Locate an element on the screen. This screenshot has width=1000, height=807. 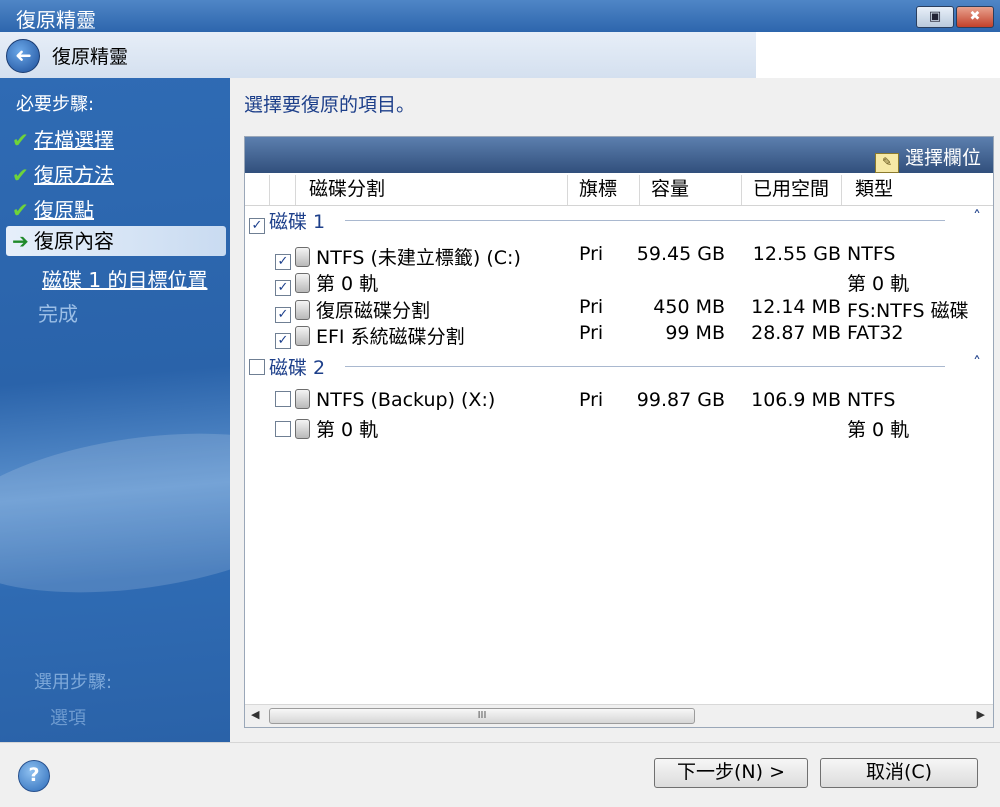
panel-header: ✎ 選擇欄位 is located at coordinates (619, 155).